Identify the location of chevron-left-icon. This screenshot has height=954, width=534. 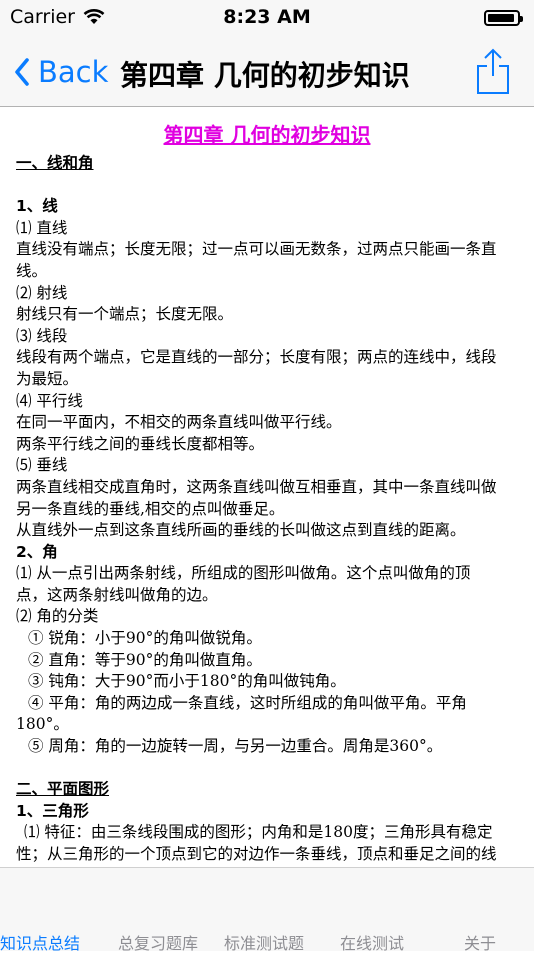
(22, 72).